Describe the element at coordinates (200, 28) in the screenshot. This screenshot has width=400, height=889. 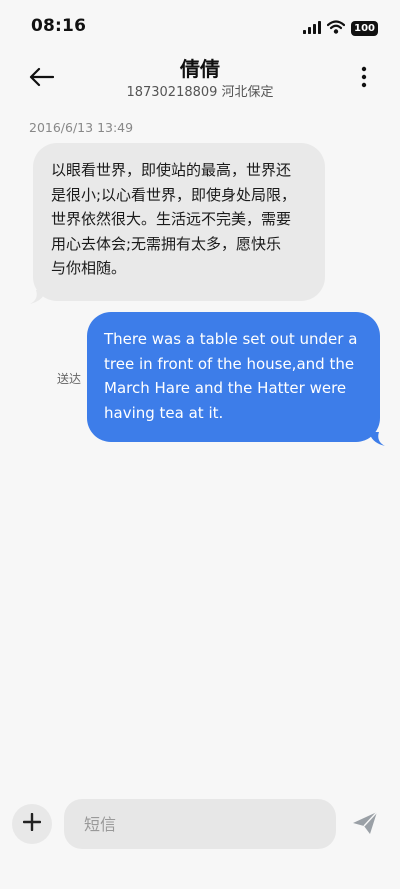
I see `status-bar: 08:16 100` at that location.